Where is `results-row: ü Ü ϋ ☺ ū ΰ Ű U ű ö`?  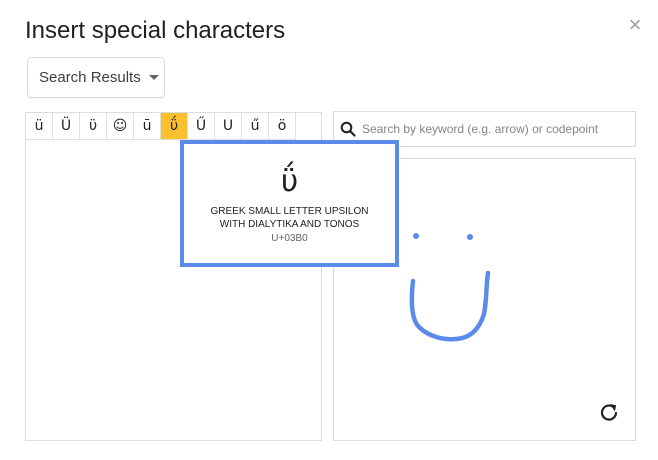 results-row: ü Ü ϋ ☺ ū ΰ Ű U ű ö is located at coordinates (161, 126).